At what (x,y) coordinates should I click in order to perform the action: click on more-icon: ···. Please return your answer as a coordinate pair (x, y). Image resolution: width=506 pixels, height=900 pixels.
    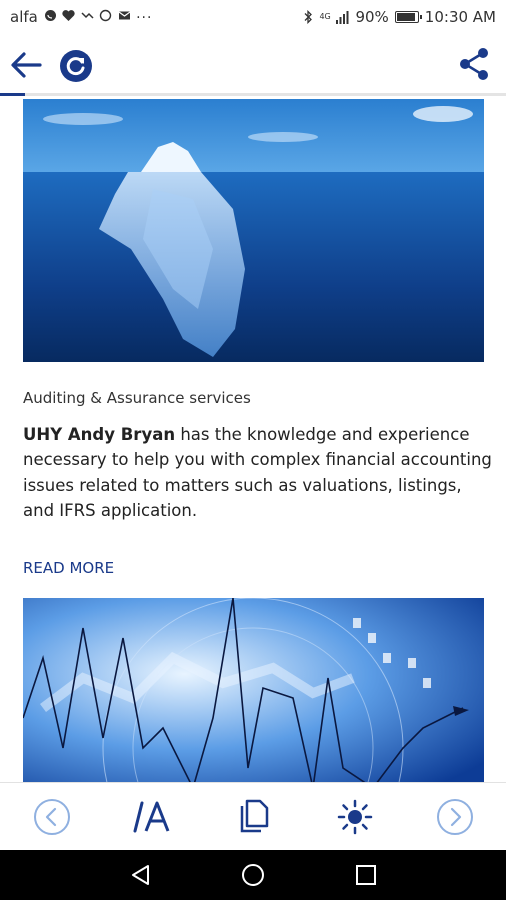
    Looking at the image, I should click on (144, 17).